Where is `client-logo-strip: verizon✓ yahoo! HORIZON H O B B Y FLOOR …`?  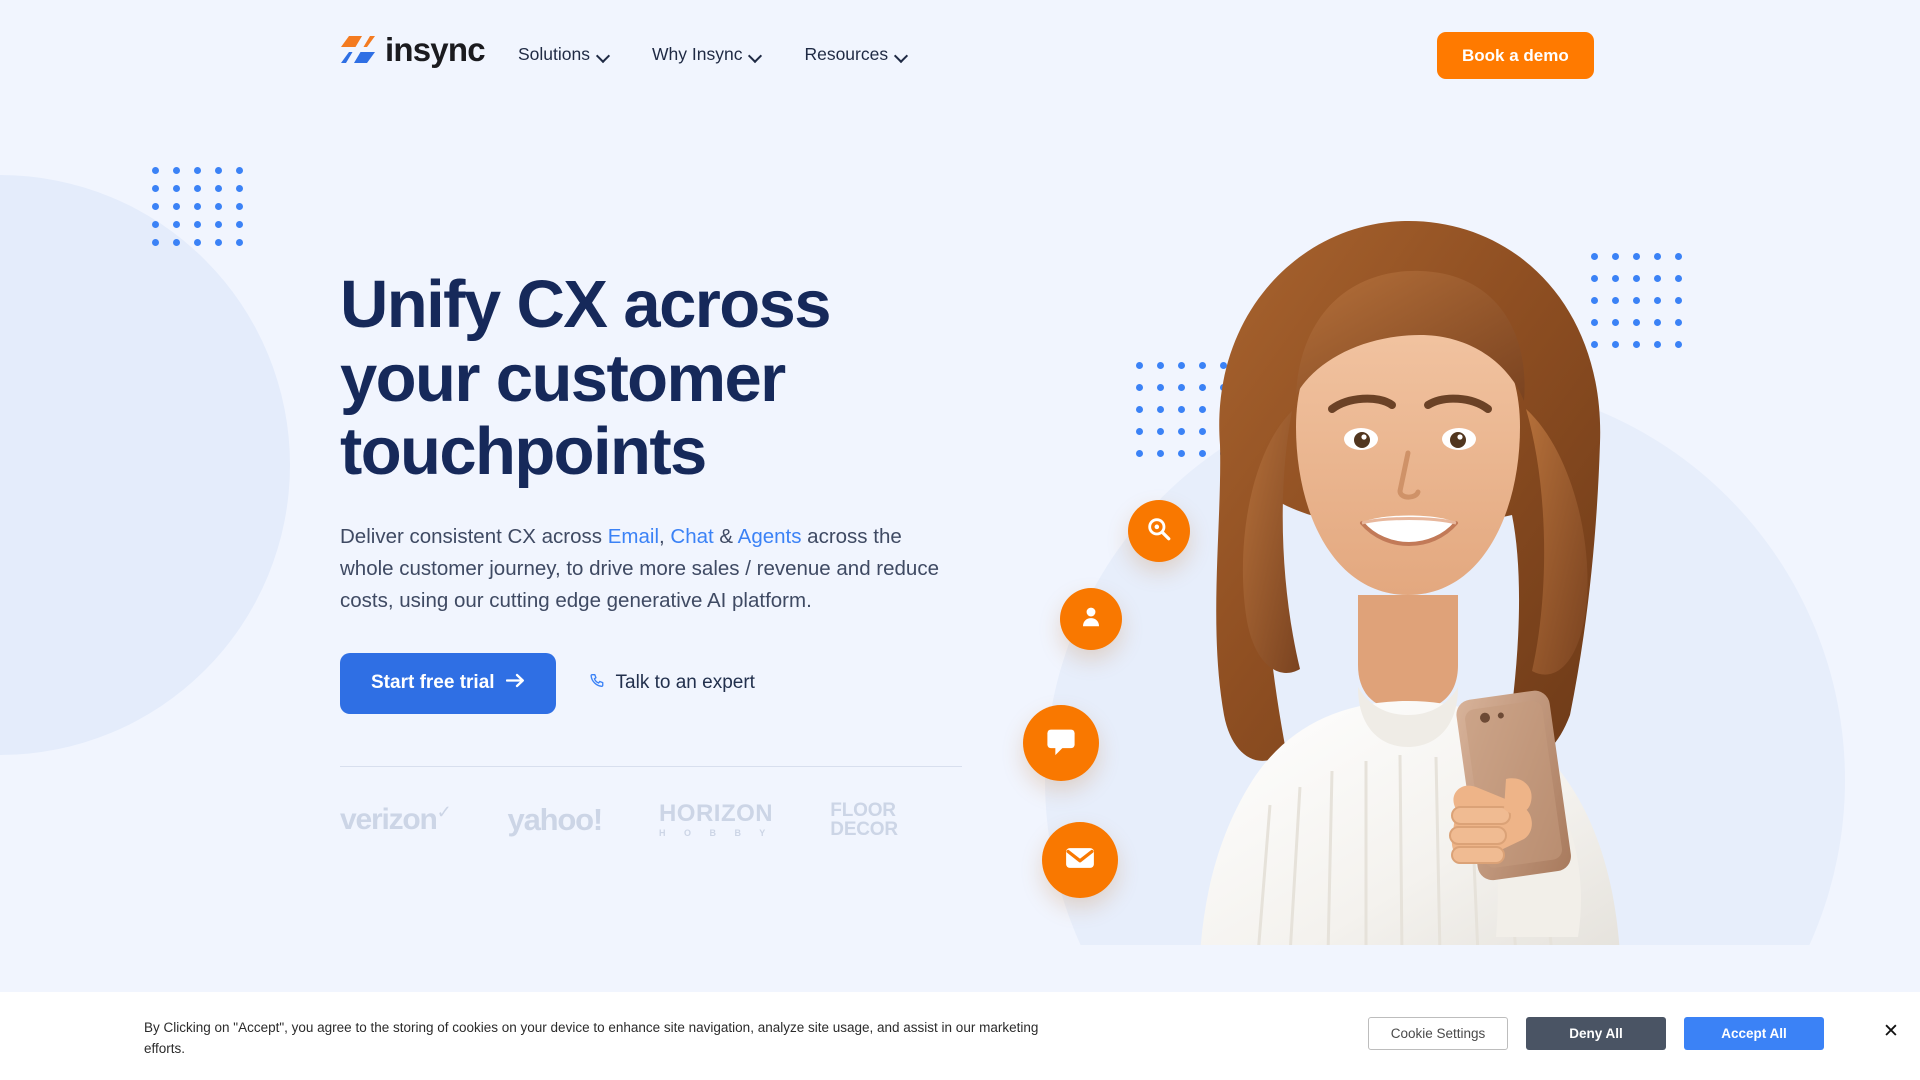 client-logo-strip: verizon✓ yahoo! HORIZON H O B B Y FLOOR … is located at coordinates (660, 820).